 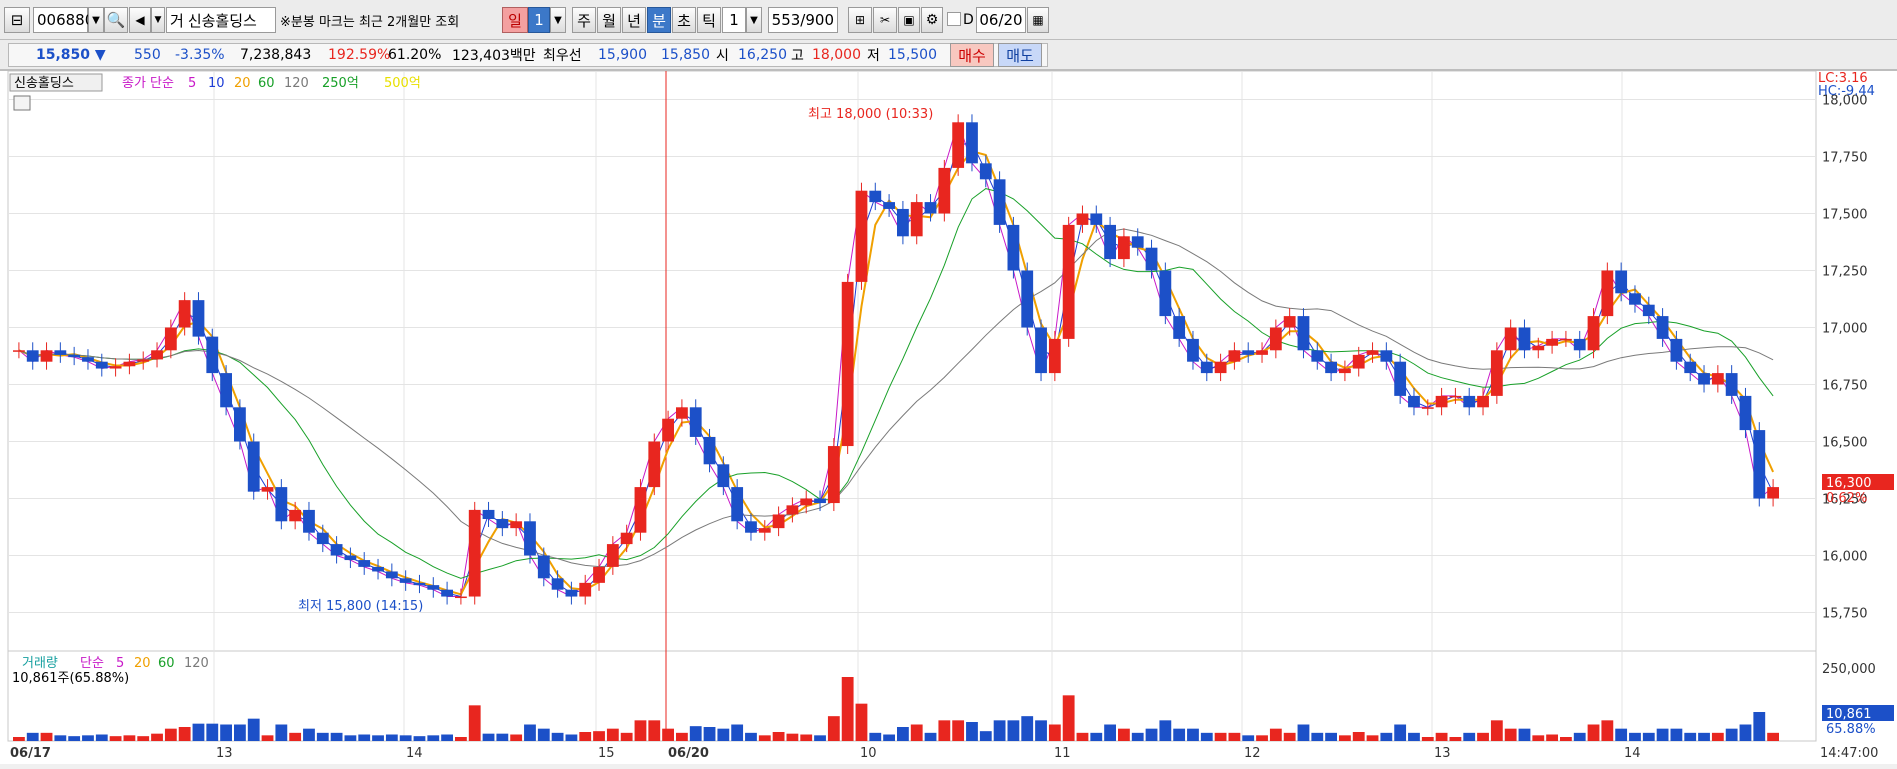 I want to click on period-minute-button: 분, so click(x=659, y=20).